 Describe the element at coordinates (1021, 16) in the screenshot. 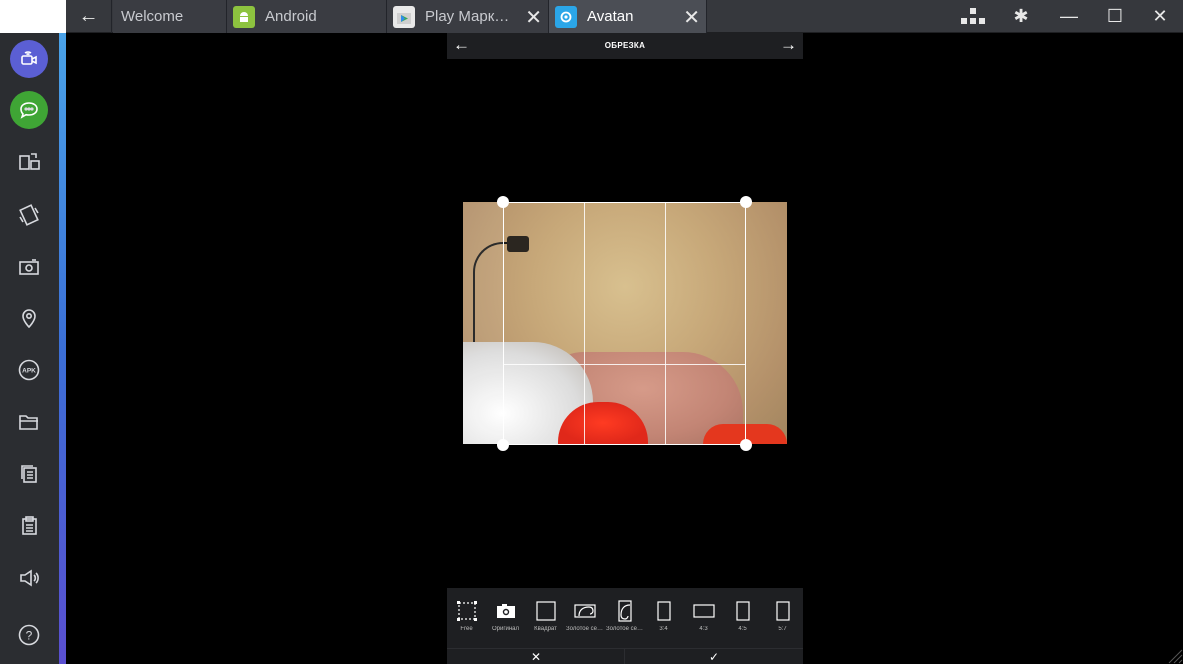

I see `gear-icon: ✱` at that location.